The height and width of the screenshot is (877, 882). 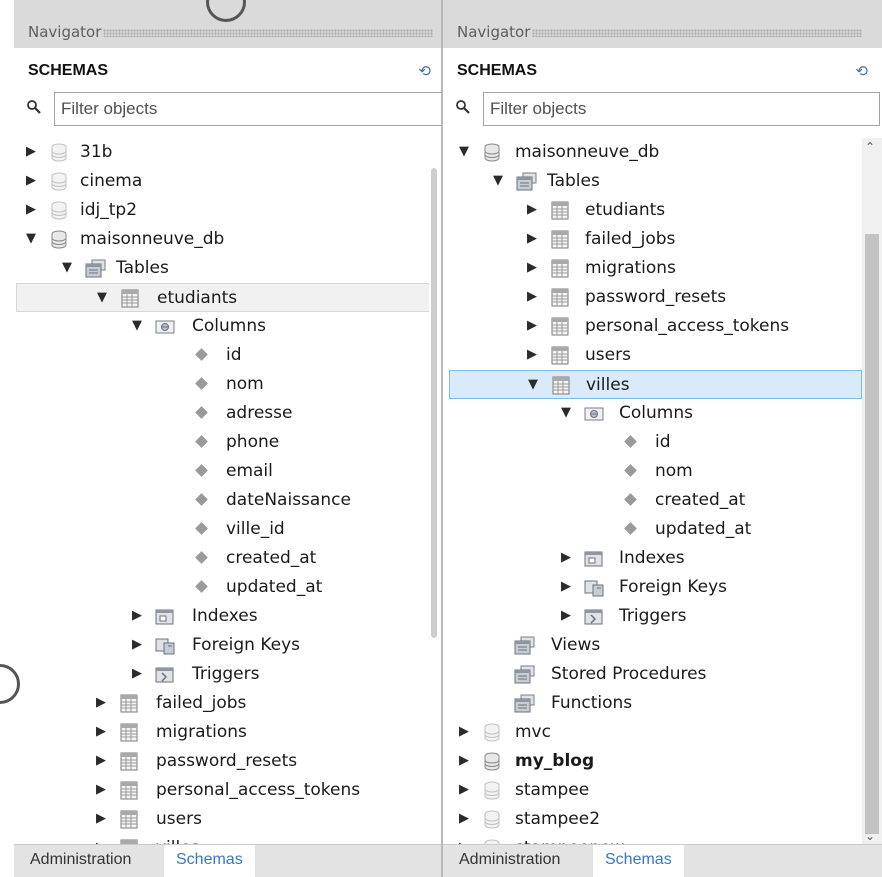 What do you see at coordinates (227, 413) in the screenshot?
I see `column-item: adresse` at bounding box center [227, 413].